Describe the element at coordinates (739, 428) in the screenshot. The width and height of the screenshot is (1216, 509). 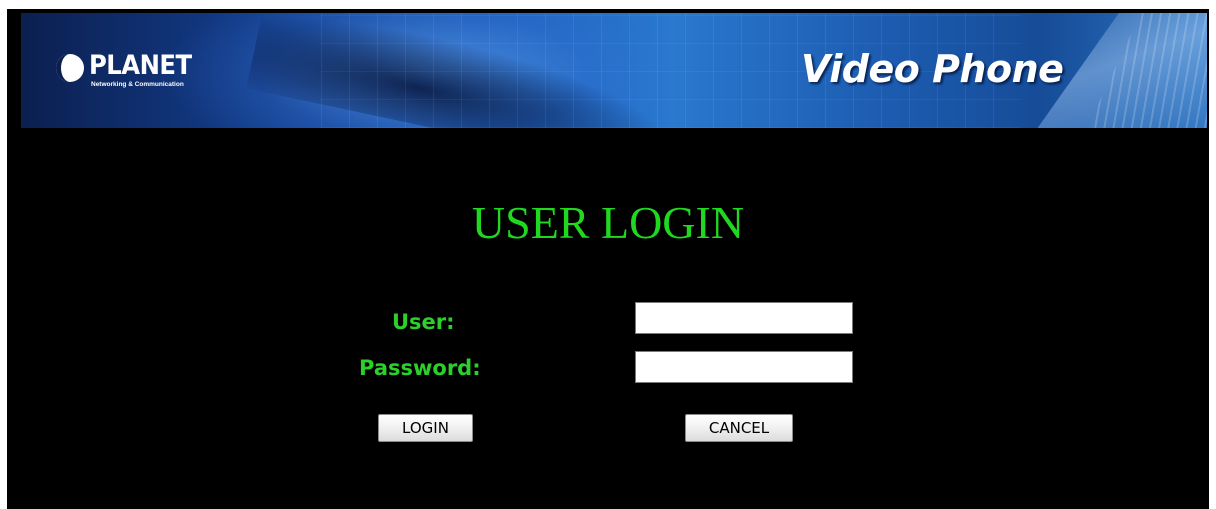
I see `cancel-button: CANCEL` at that location.